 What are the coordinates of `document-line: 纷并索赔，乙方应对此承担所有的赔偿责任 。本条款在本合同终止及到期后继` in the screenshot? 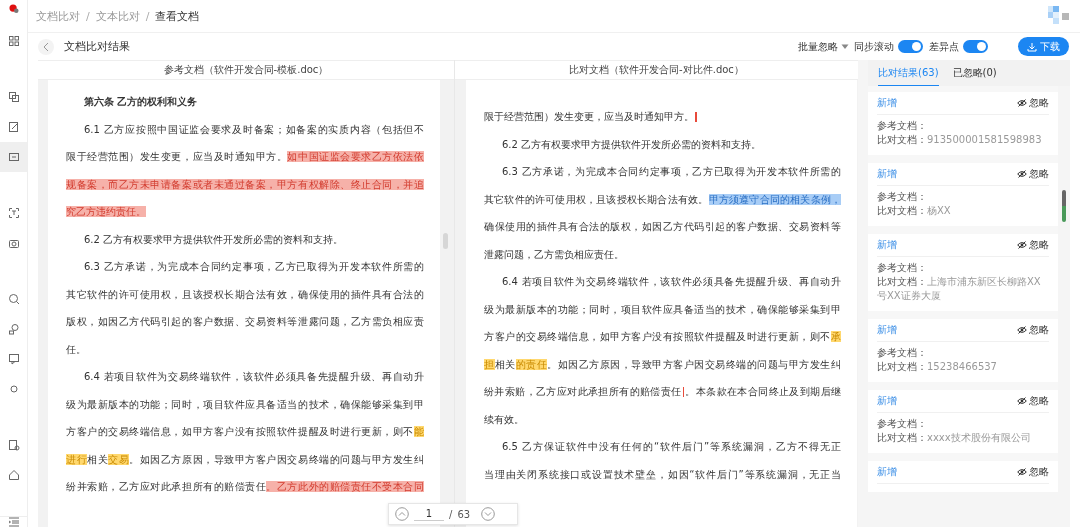 It's located at (662, 392).